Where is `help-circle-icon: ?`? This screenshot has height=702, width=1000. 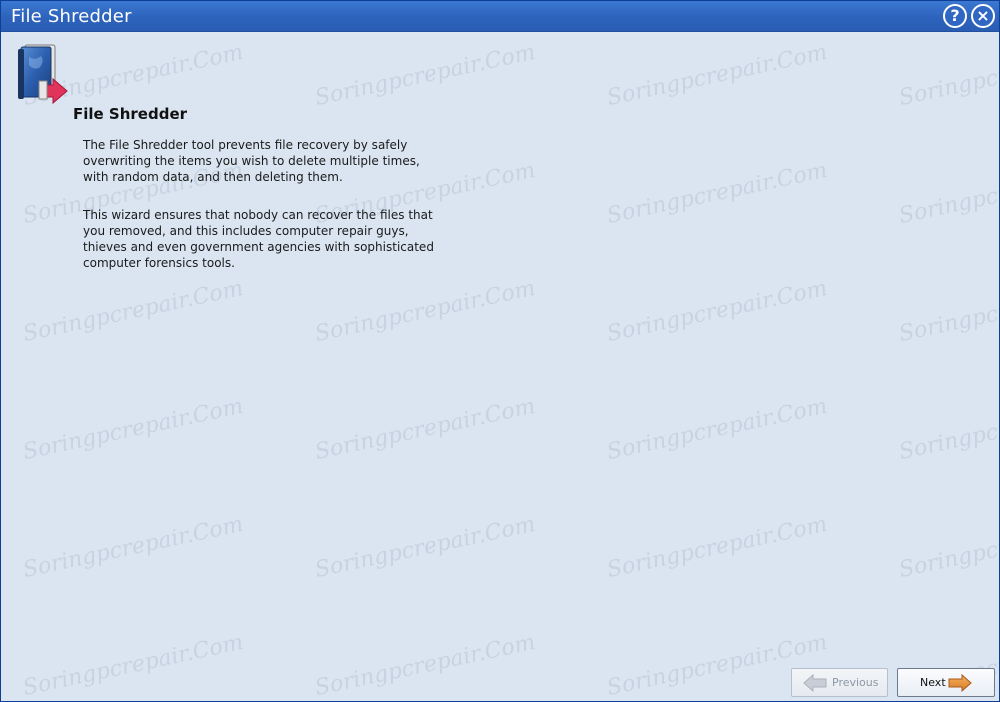
help-circle-icon: ? is located at coordinates (955, 15).